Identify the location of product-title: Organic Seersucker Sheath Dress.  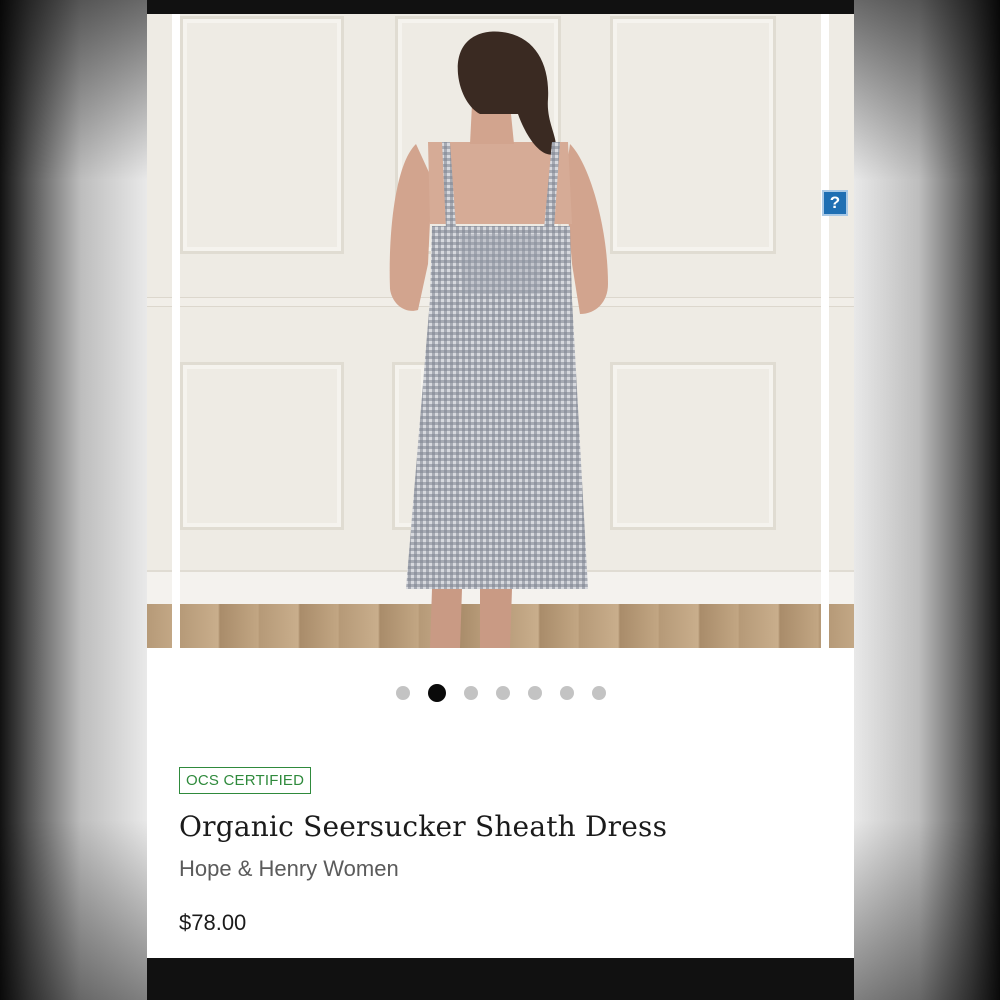
(423, 826).